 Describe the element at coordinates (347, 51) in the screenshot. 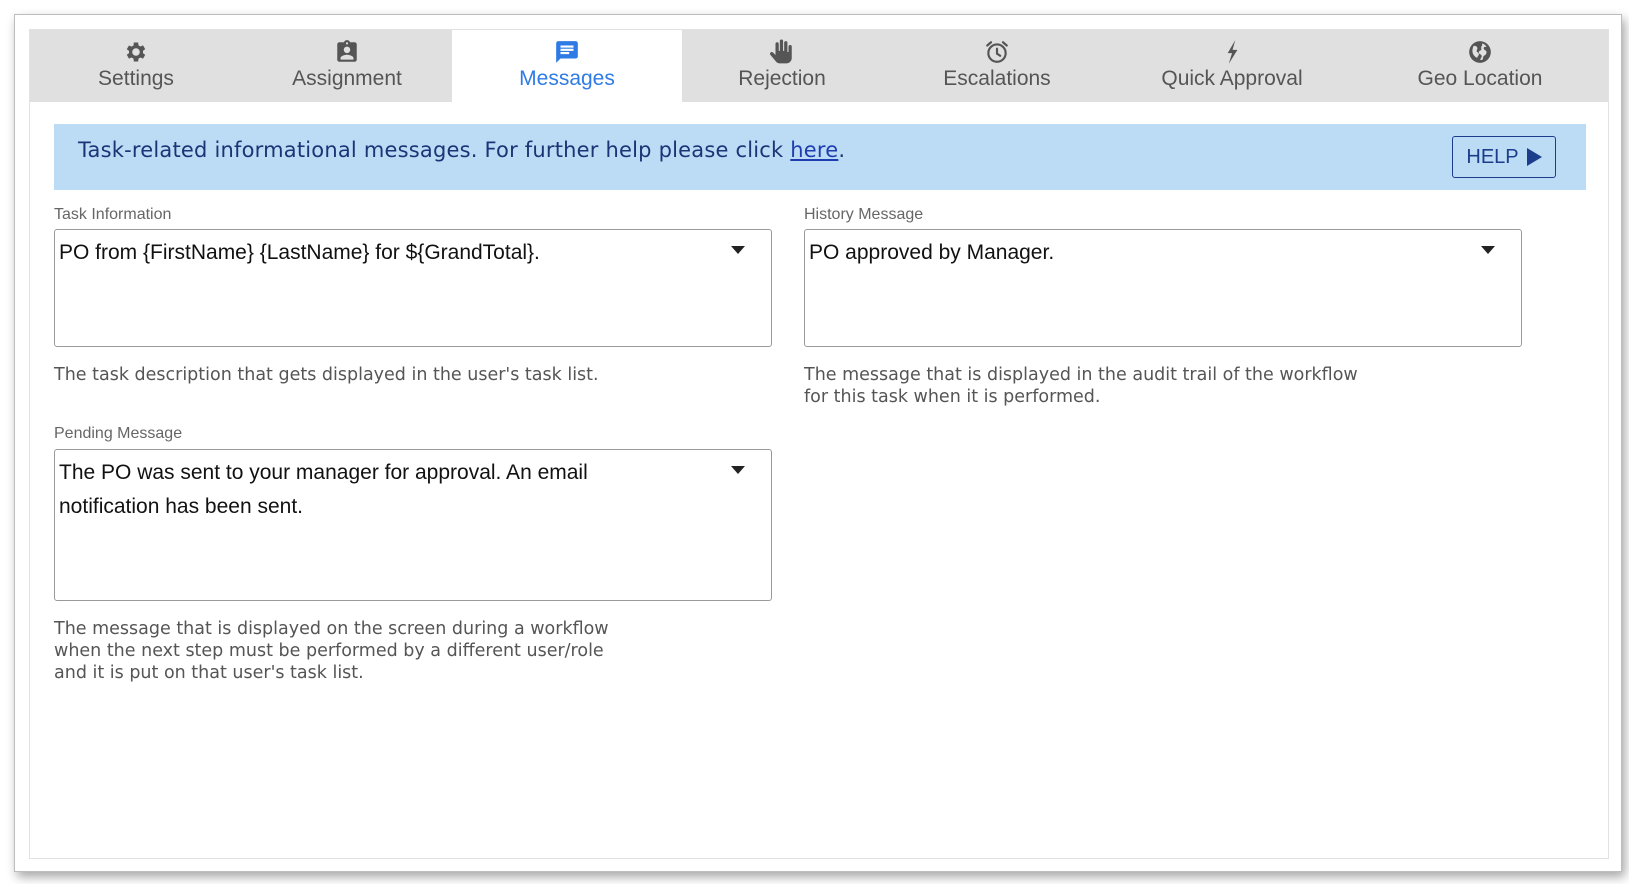

I see `clipboard-user-icon` at that location.